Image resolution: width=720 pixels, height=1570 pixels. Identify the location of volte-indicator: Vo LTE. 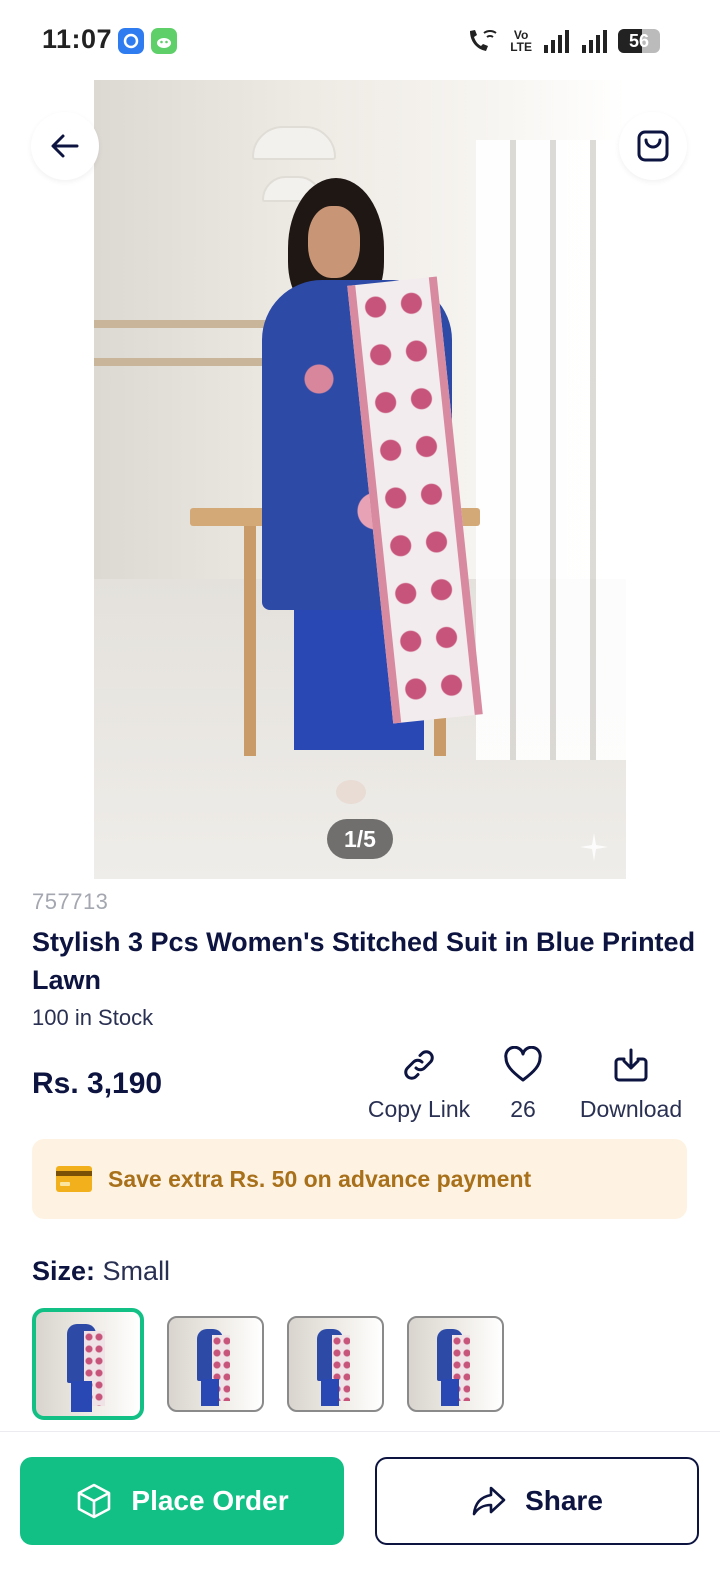
(521, 41).